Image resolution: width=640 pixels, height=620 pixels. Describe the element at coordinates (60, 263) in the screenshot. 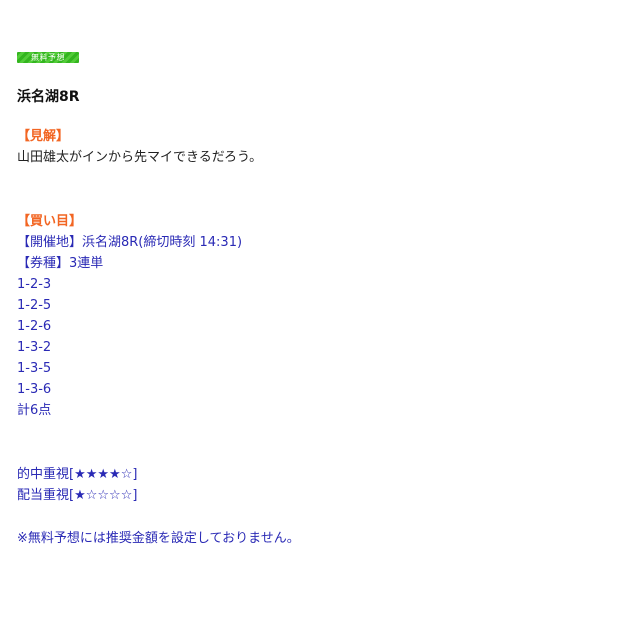

I see `ticket-type: 【券種】3連単` at that location.